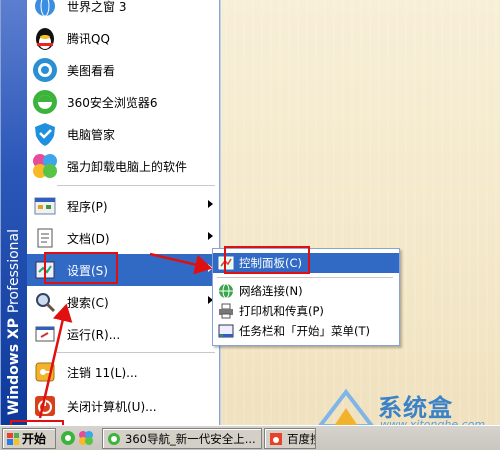 The width and height of the screenshot is (500, 450). What do you see at coordinates (276, 438) in the screenshot?
I see `baidu-paw-icon` at bounding box center [276, 438].